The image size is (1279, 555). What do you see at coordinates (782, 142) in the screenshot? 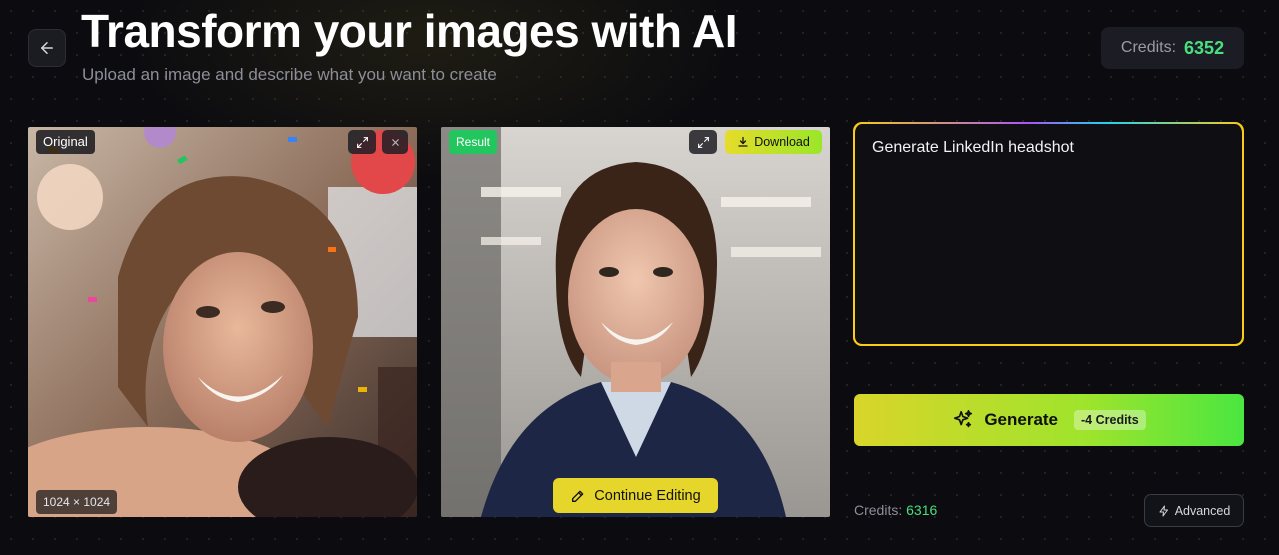
I see `download-label: Download` at bounding box center [782, 142].